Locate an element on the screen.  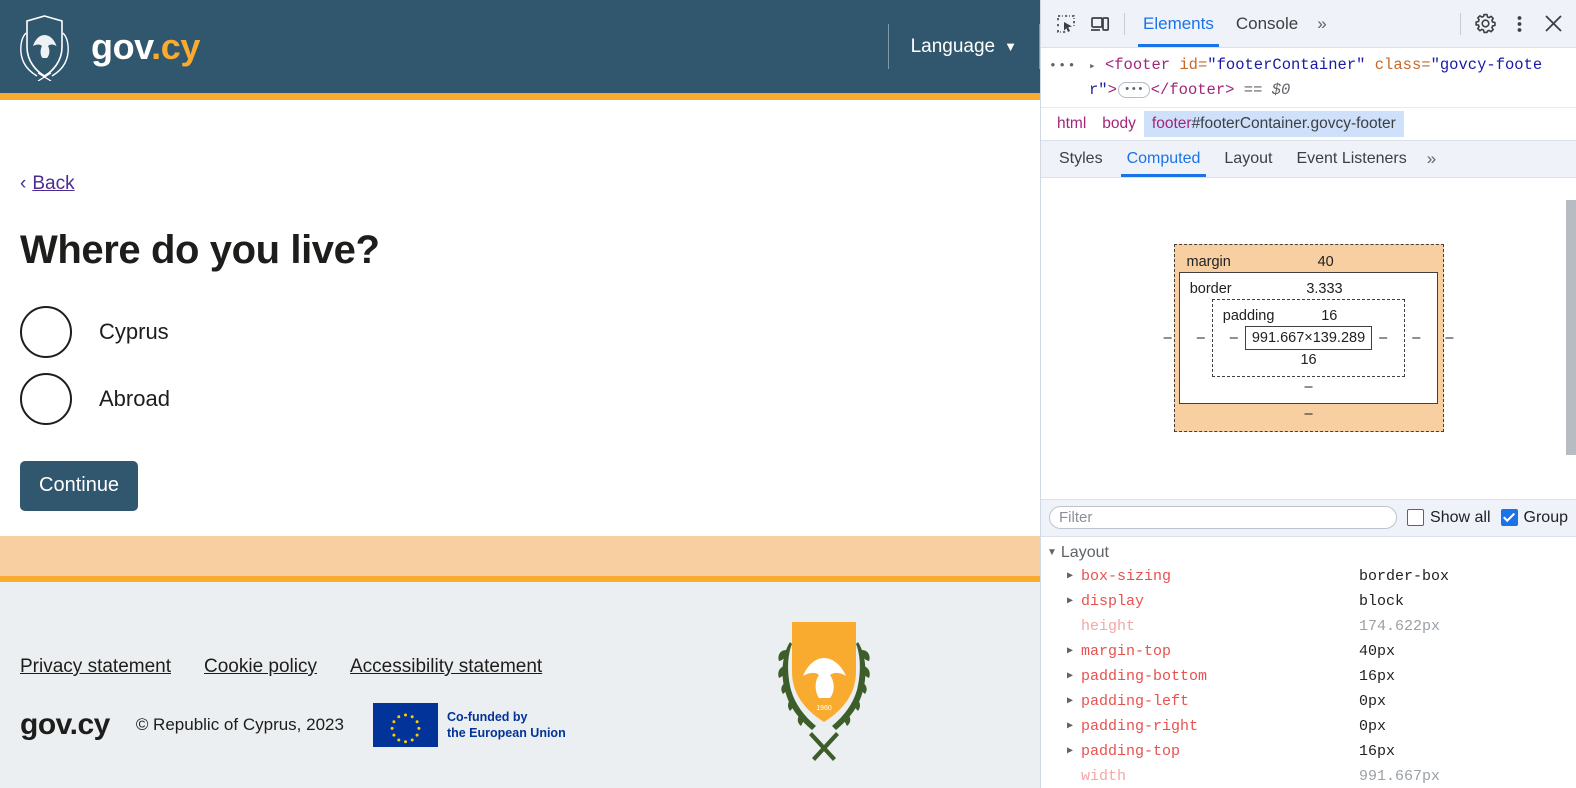
footer-link-privacy-statement: Privacy statement is located at coordinates (95, 667).